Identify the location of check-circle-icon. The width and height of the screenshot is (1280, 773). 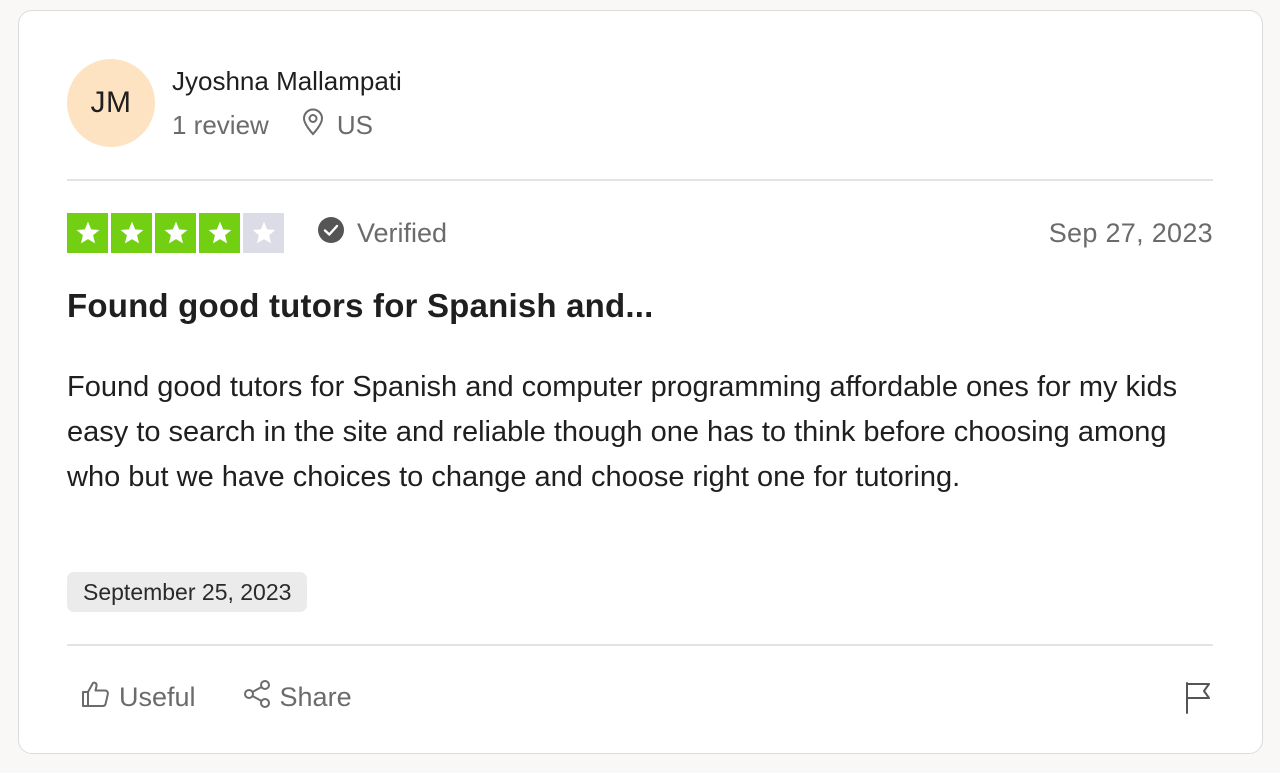
(337, 233).